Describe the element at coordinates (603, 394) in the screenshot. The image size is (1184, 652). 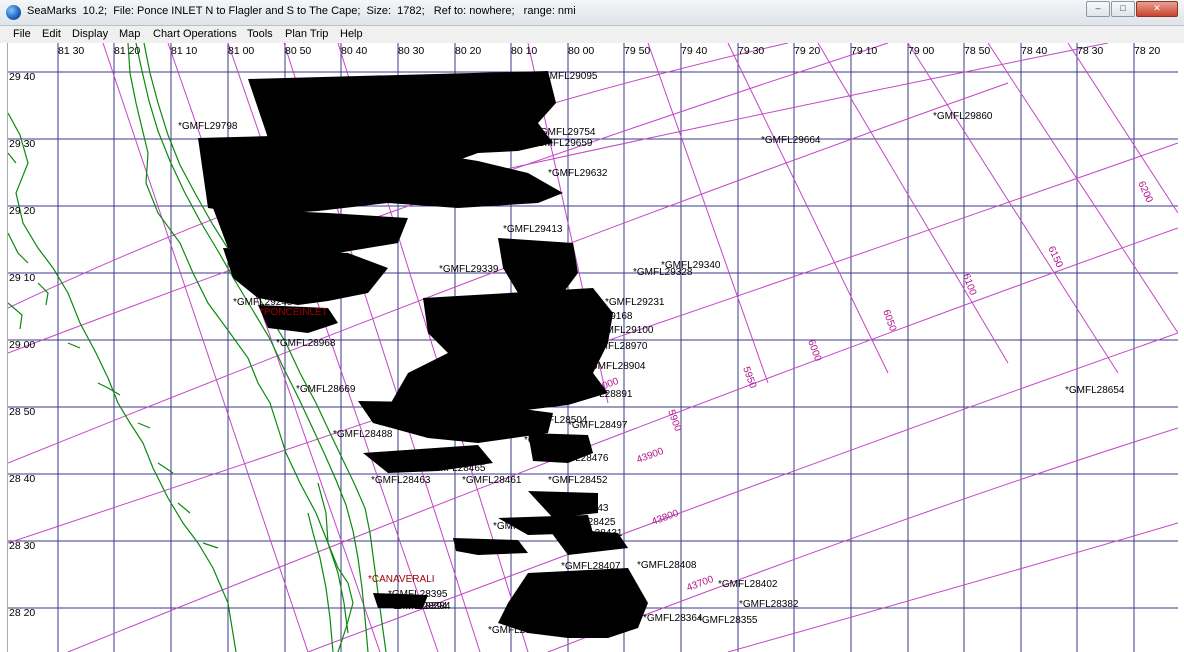
I see `waypoint-label: *GMFL28891` at that location.